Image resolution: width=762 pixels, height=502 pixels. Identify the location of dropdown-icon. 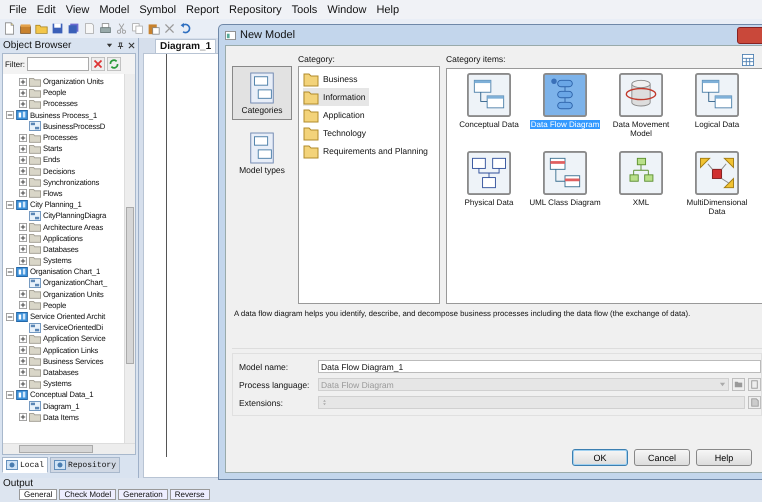
(109, 45).